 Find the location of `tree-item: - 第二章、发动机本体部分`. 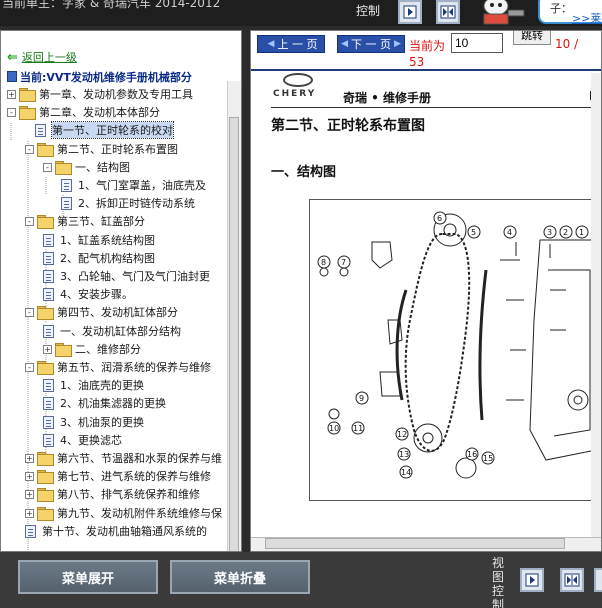

tree-item: - 第二章、发动机本体部分 is located at coordinates (83, 112).